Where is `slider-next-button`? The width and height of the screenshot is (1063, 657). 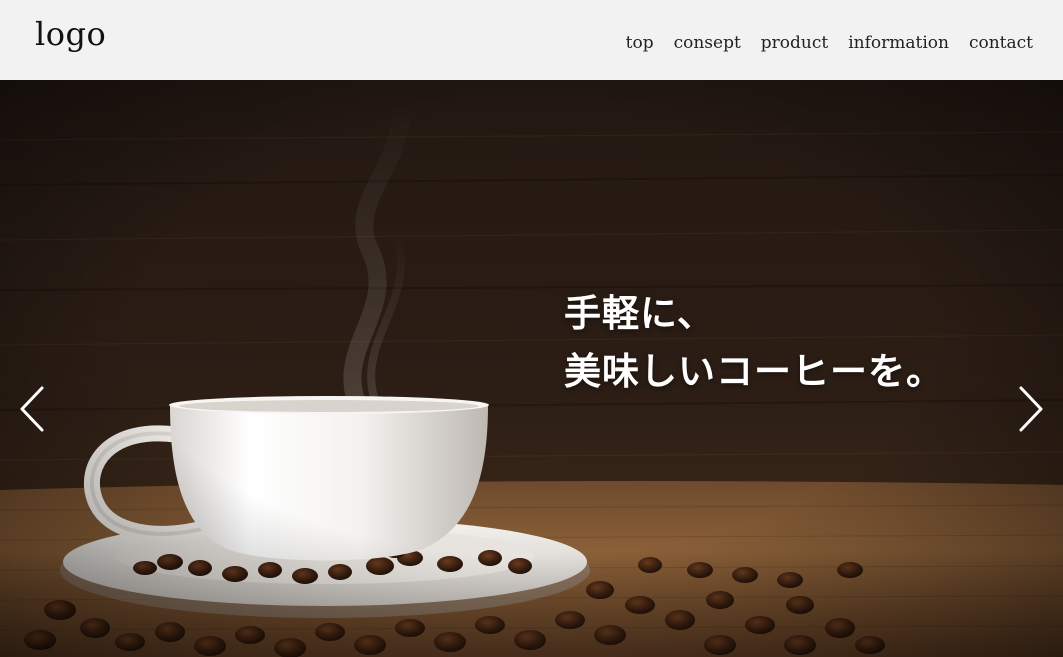 slider-next-button is located at coordinates (1029, 409).